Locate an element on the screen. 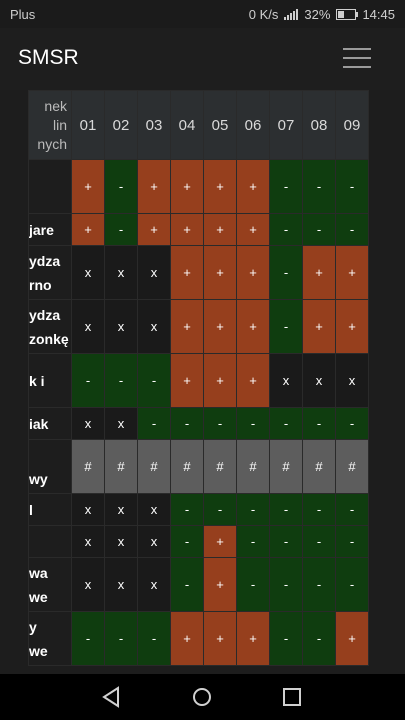  home-icon is located at coordinates (202, 697).